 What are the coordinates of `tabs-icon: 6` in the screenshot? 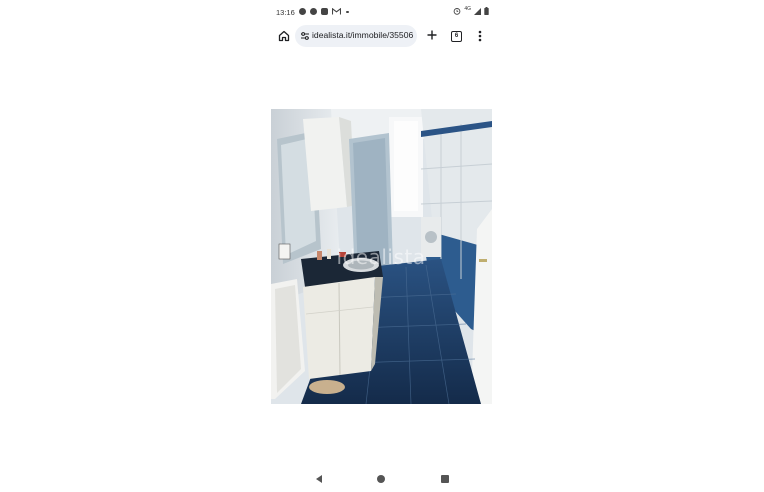 It's located at (456, 36).